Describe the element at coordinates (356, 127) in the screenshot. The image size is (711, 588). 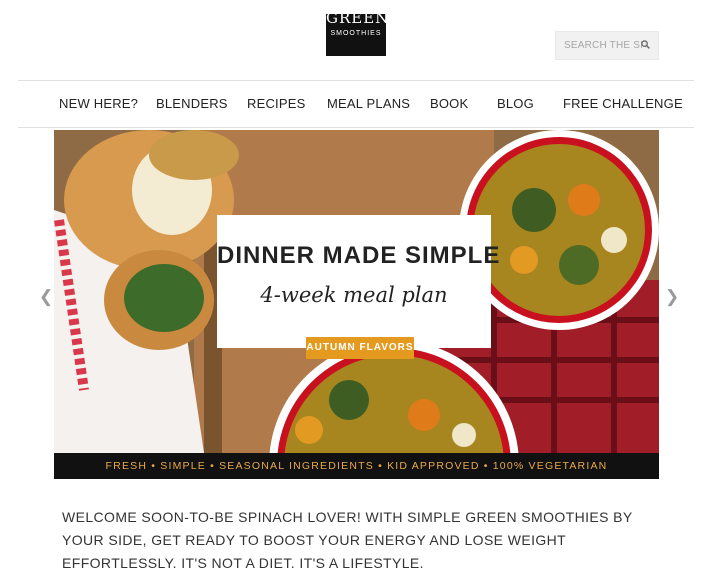
I see `nav-bottom-divider` at that location.